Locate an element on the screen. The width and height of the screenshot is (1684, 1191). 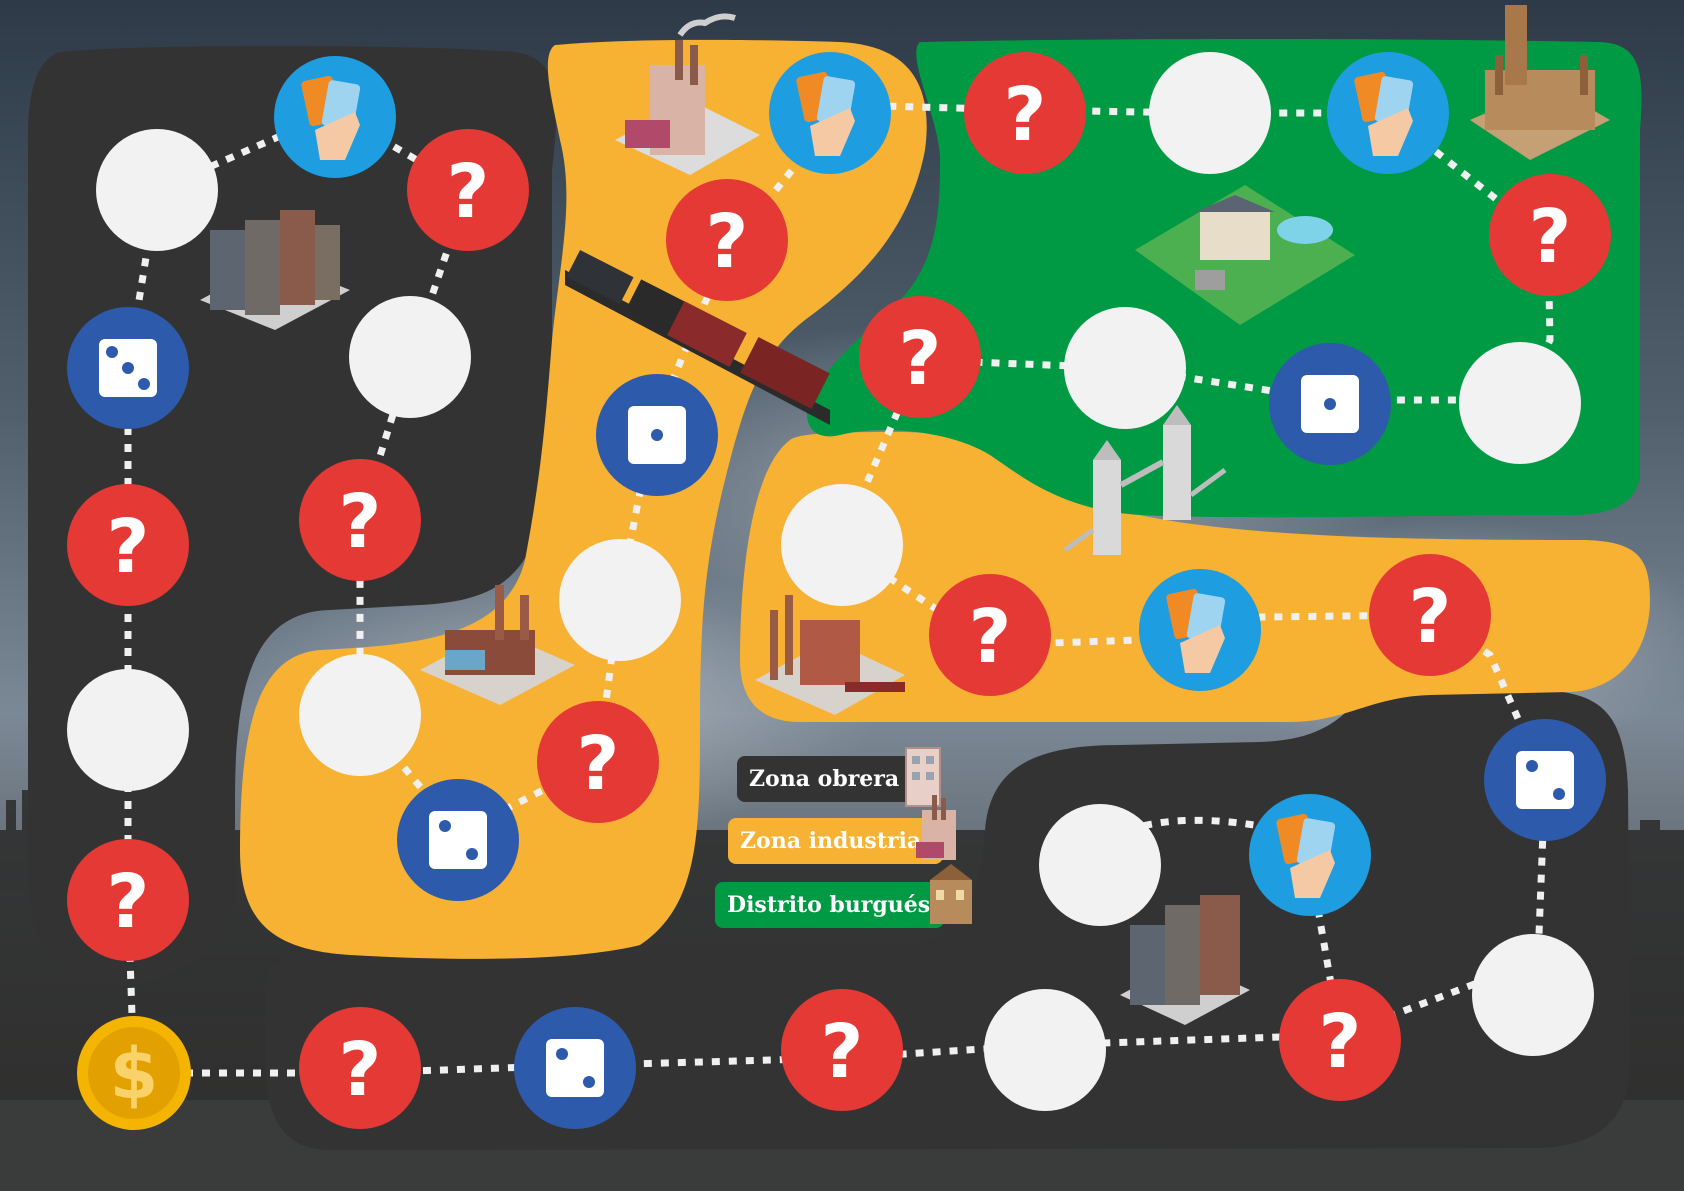
legend-zona-obrera: Zona obrera is located at coordinates (825, 779).